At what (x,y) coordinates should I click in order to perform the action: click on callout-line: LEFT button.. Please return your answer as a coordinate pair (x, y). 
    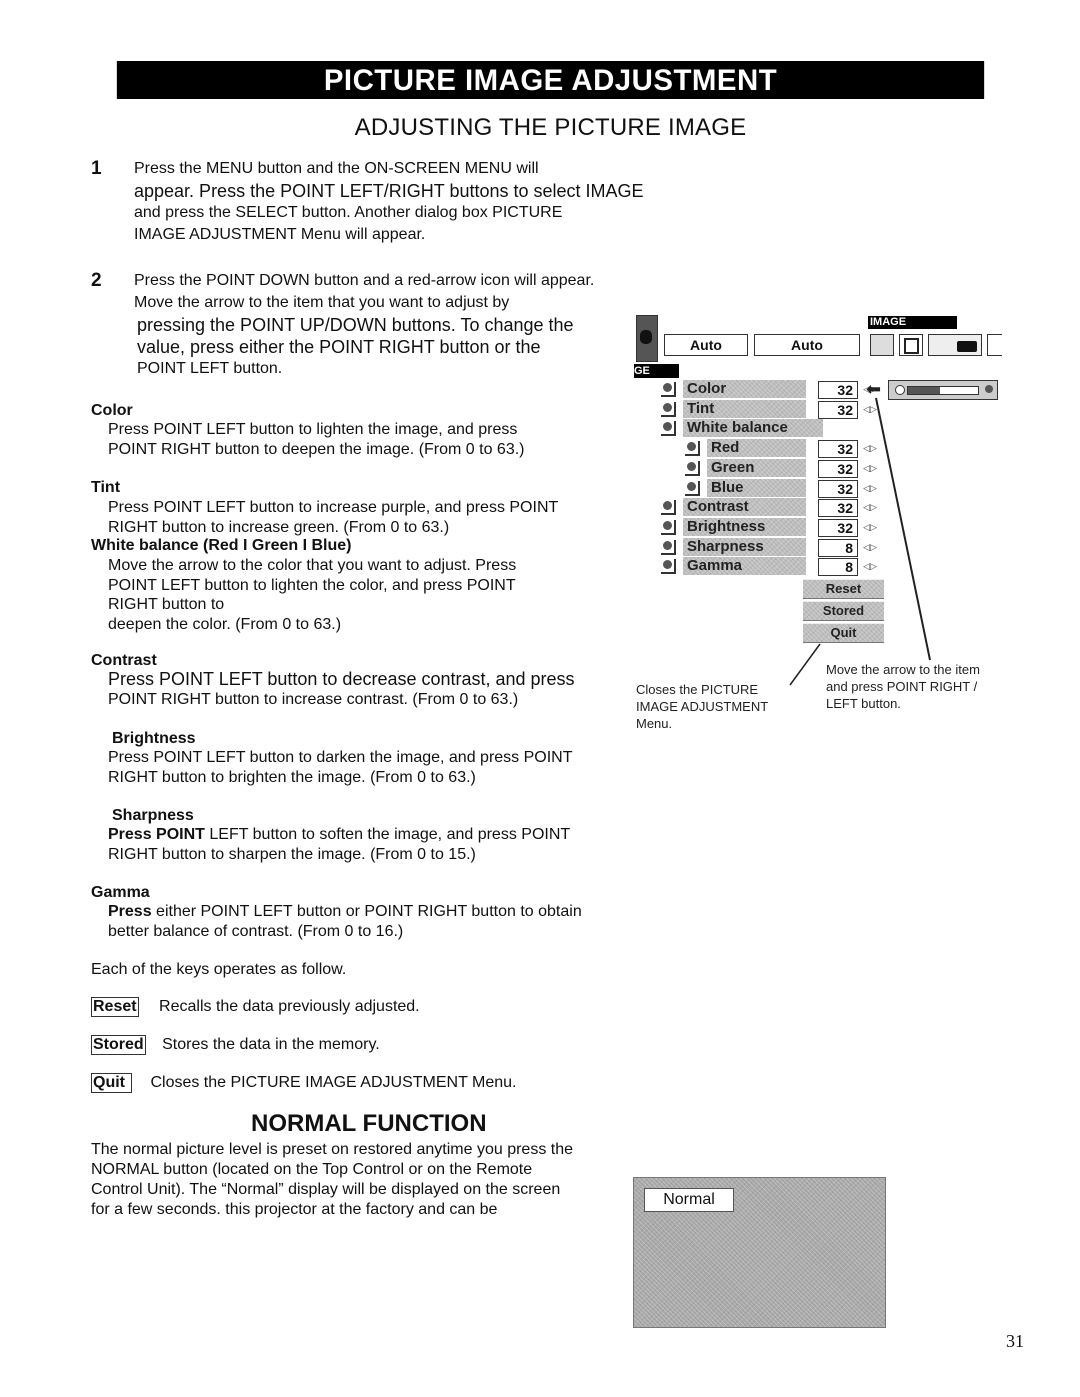
    Looking at the image, I should click on (863, 703).